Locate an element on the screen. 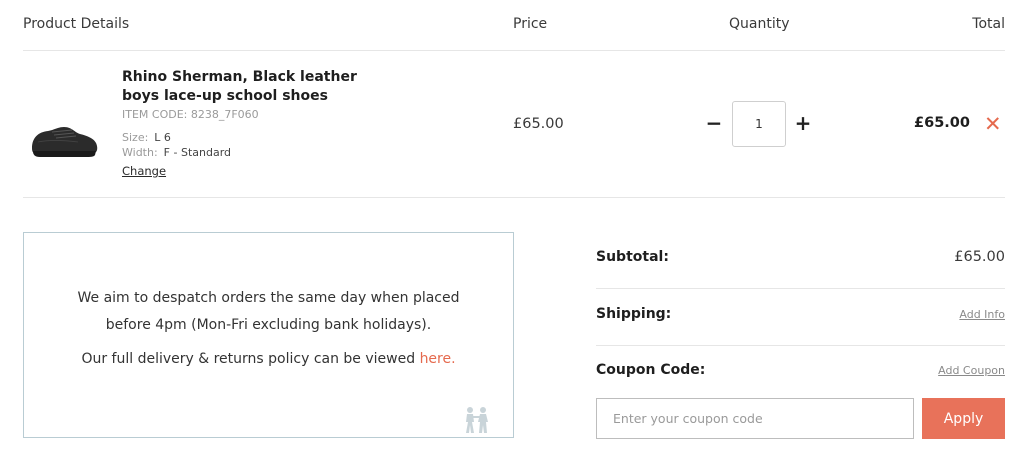  apply-coupon-button: Apply is located at coordinates (963, 418).